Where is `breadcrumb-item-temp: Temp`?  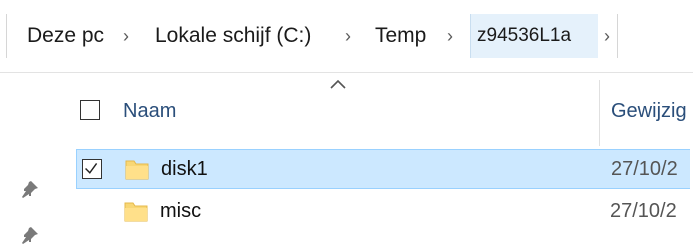
breadcrumb-item-temp: Temp is located at coordinates (400, 36).